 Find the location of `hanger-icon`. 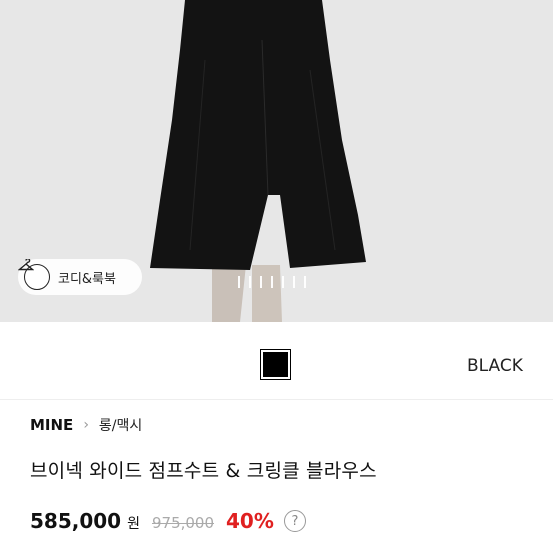

hanger-icon is located at coordinates (34, 274).